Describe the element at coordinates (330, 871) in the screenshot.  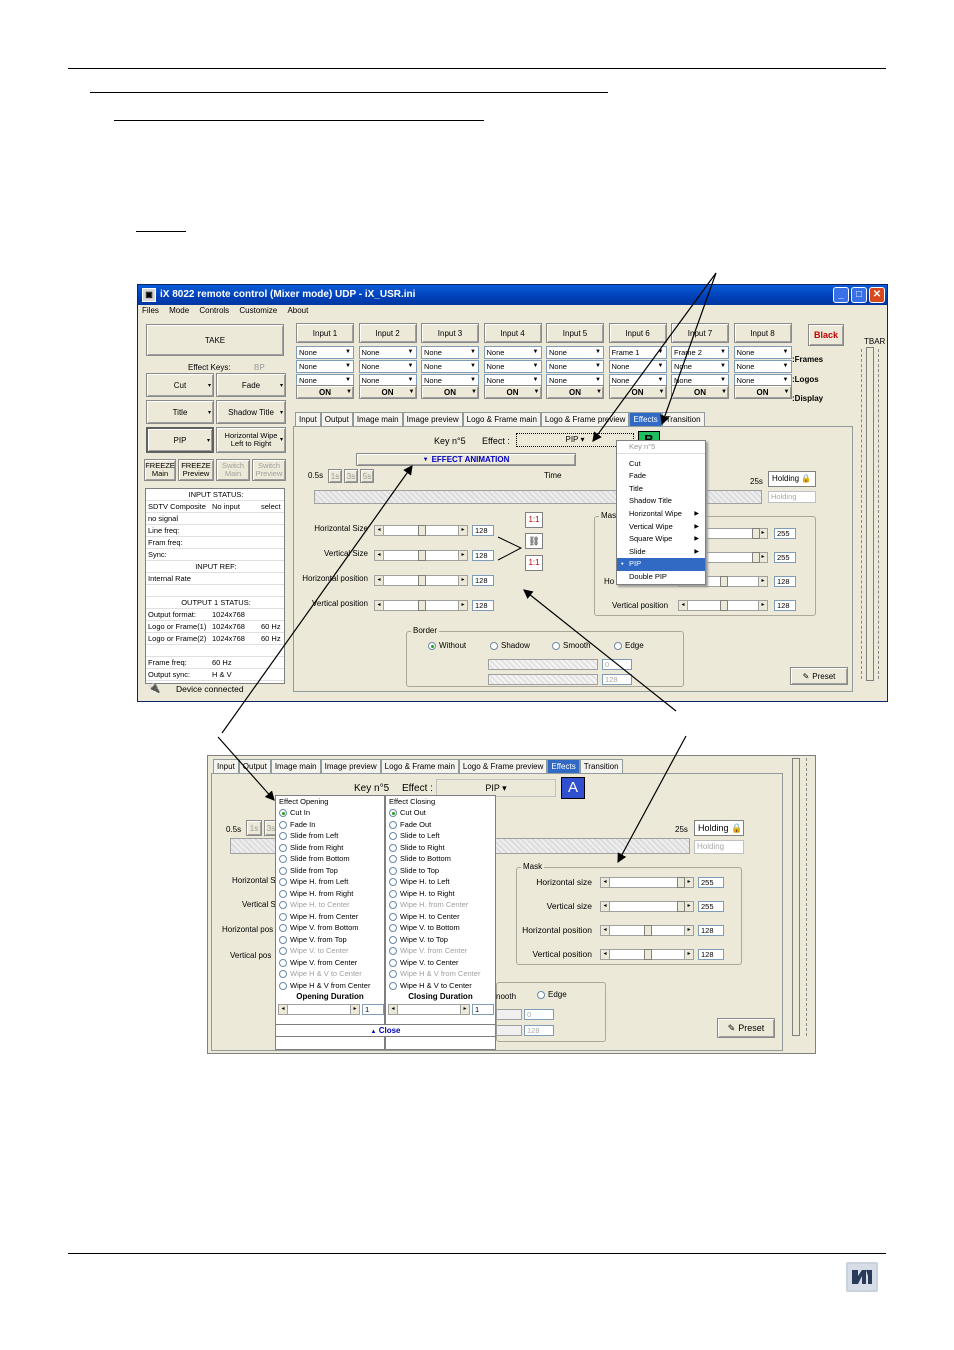
I see `effect-option: Slide from Top` at that location.